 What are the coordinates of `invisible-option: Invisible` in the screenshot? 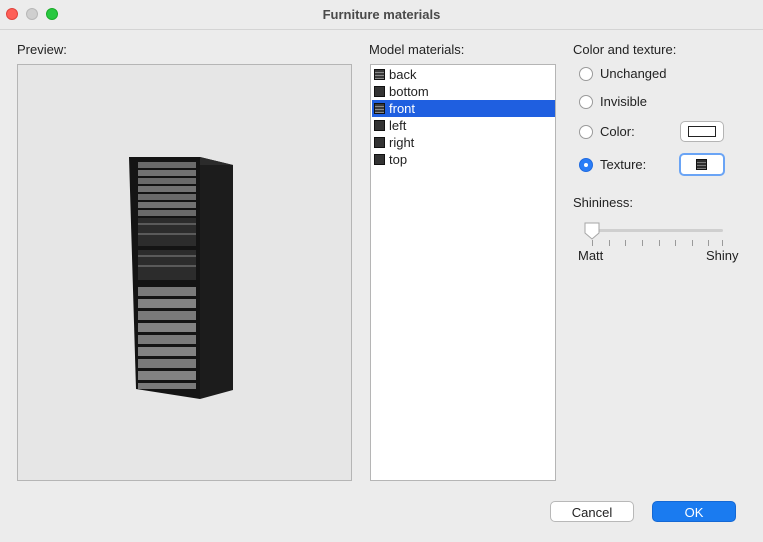 It's located at (669, 104).